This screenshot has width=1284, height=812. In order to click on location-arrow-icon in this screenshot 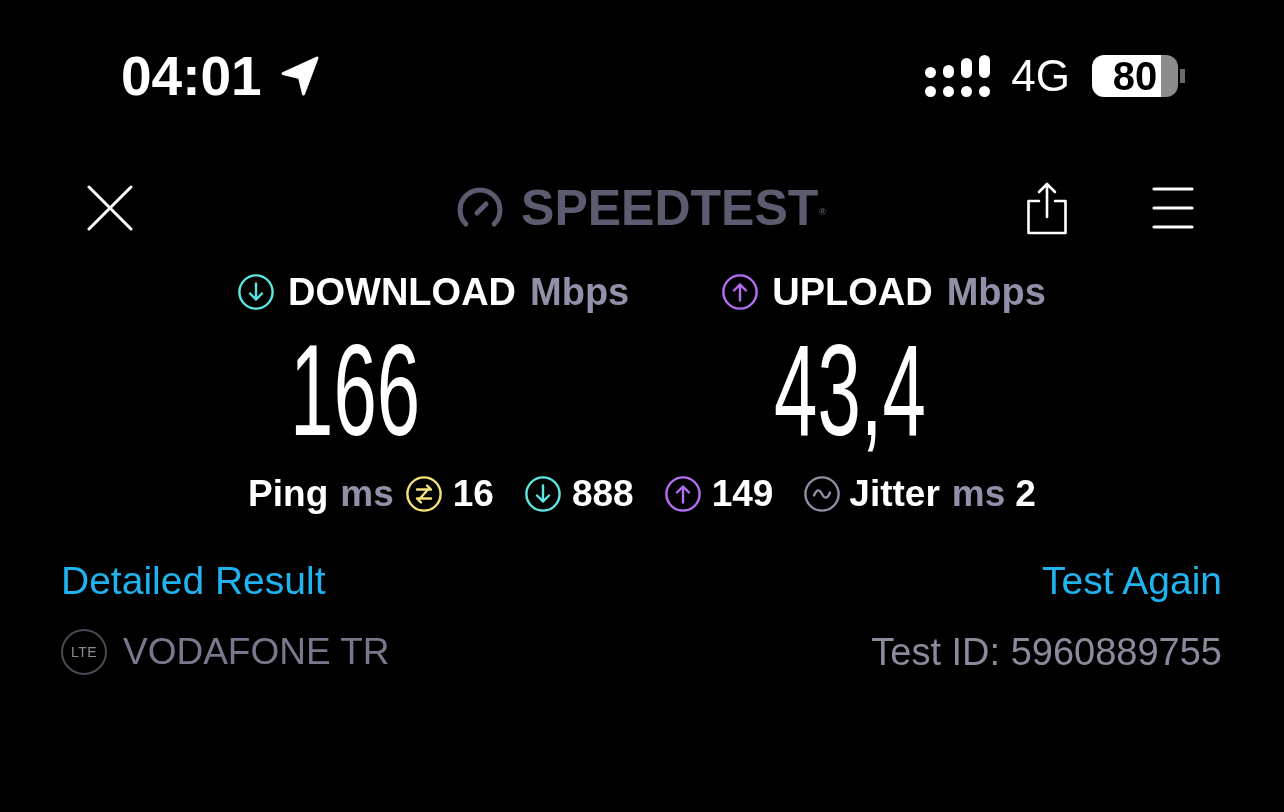, I will do `click(299, 76)`.